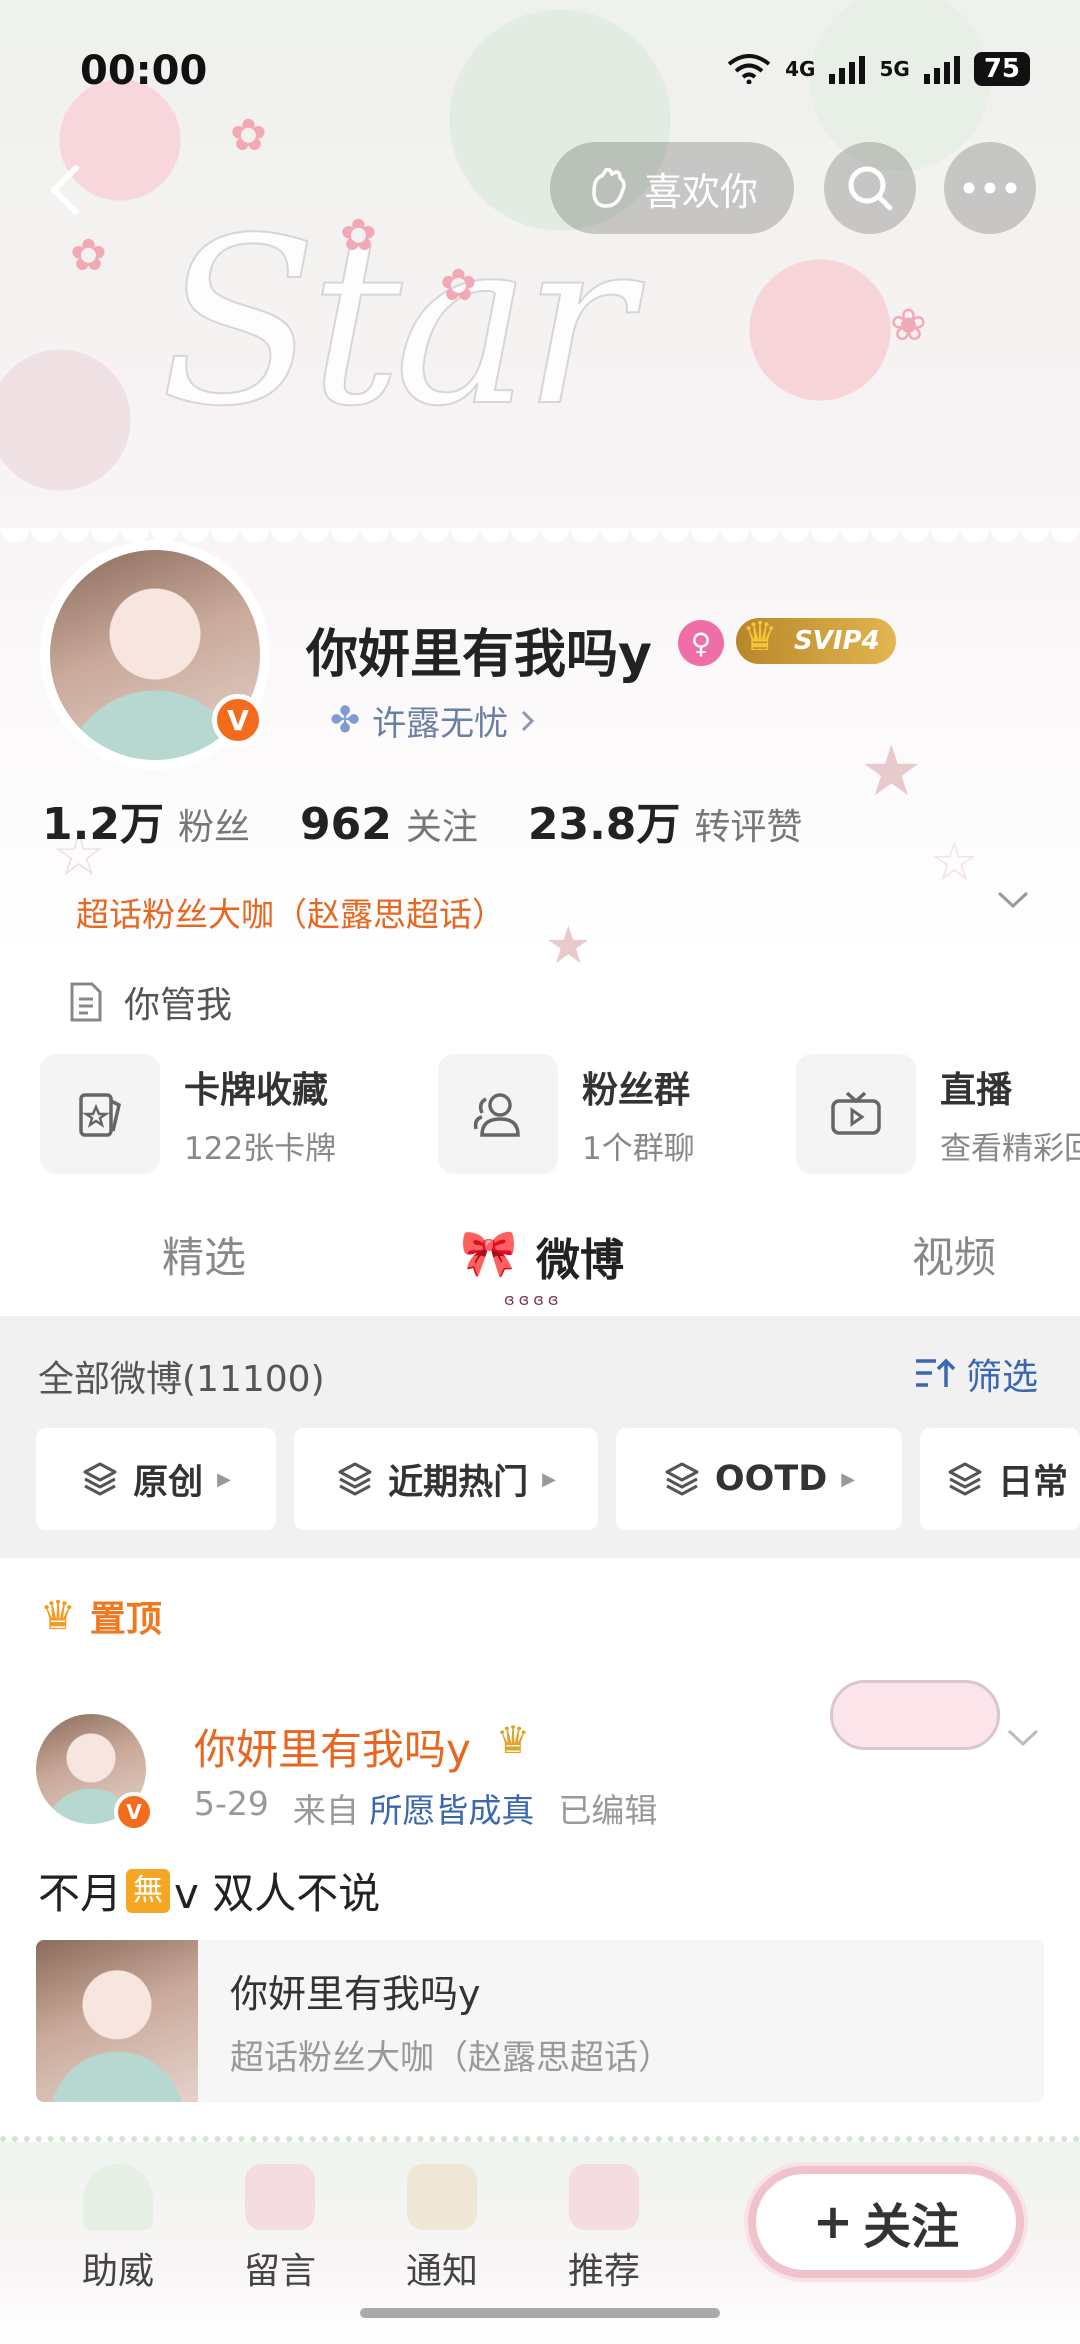 This screenshot has height=2344, width=1080. Describe the element at coordinates (1002, 1377) in the screenshot. I see `filter-label: 筛选` at that location.